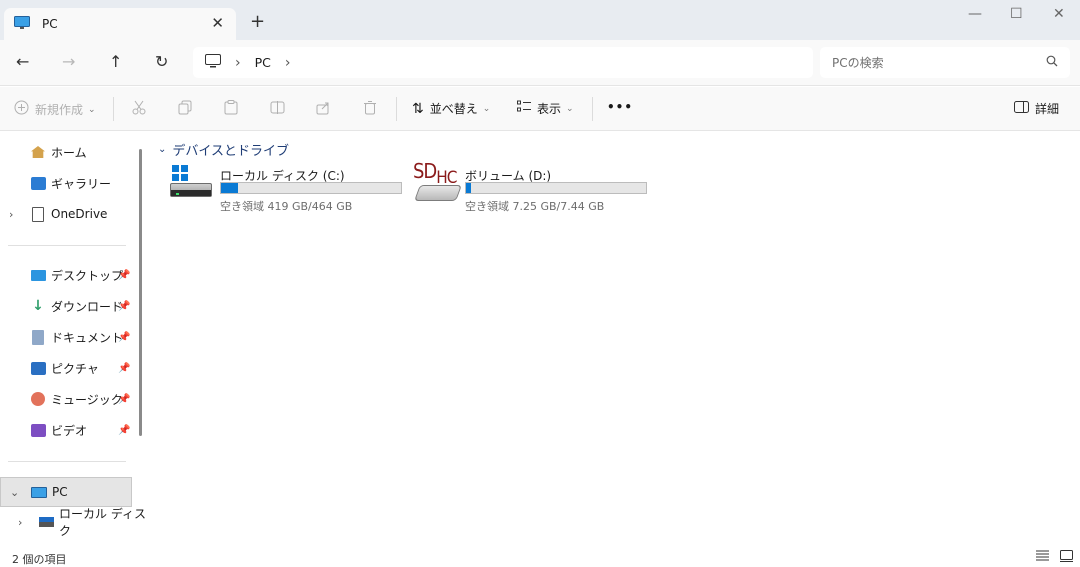 The width and height of the screenshot is (1080, 567). Describe the element at coordinates (1021, 108) in the screenshot. I see `details-pane-icon` at that location.